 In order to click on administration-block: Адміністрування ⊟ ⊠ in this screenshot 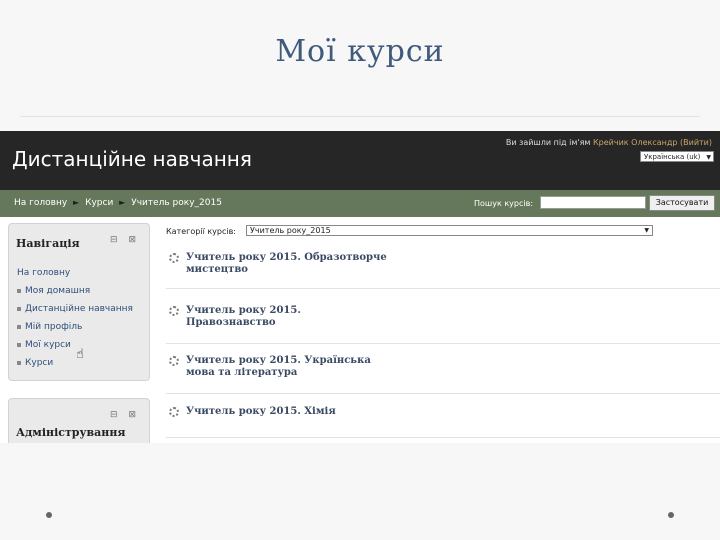, I will do `click(79, 420)`.